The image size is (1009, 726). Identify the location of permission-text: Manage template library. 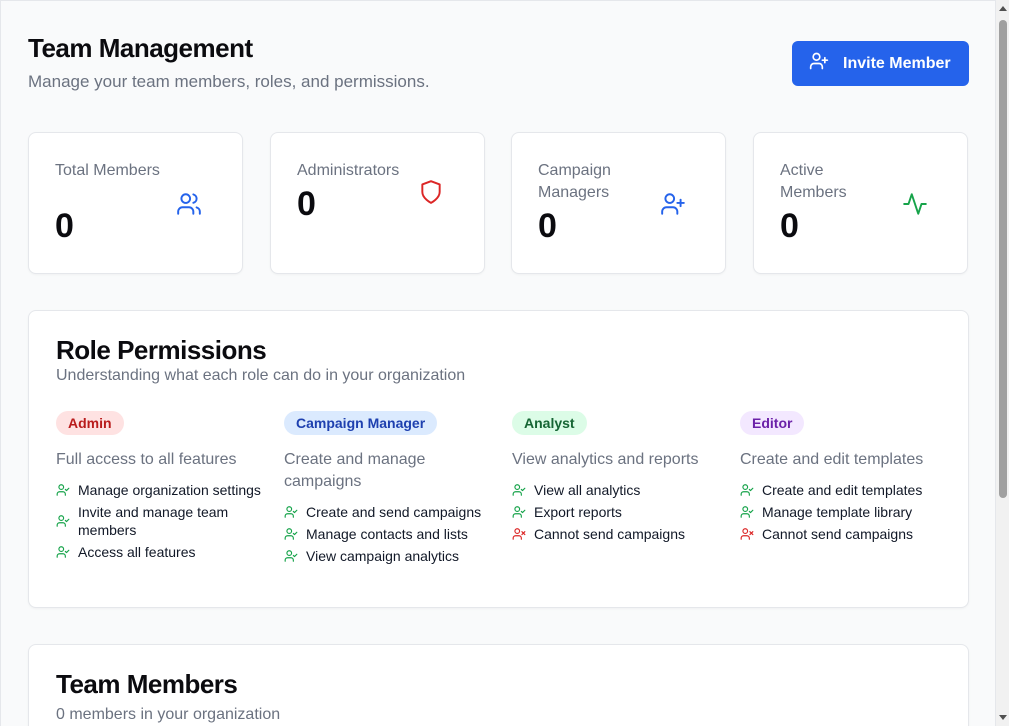
(837, 512).